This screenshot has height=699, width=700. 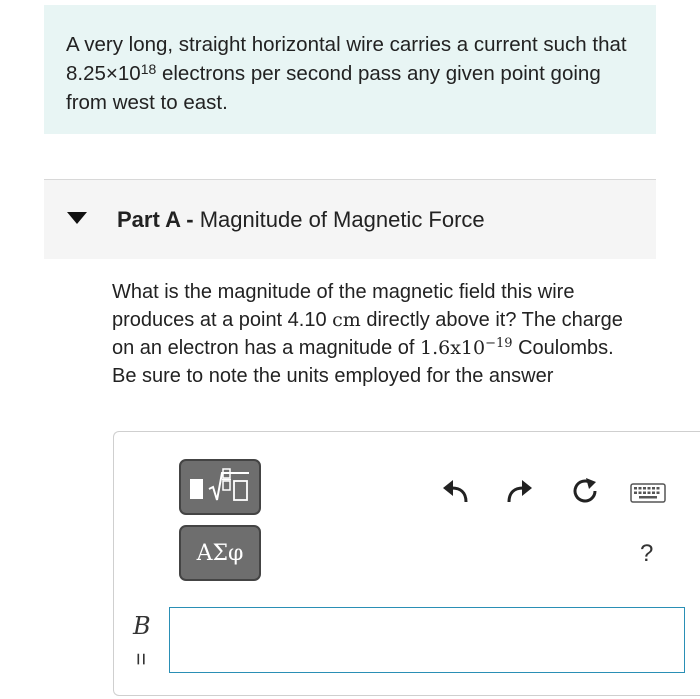 I want to click on answer-variable-label: B, so click(x=142, y=626).